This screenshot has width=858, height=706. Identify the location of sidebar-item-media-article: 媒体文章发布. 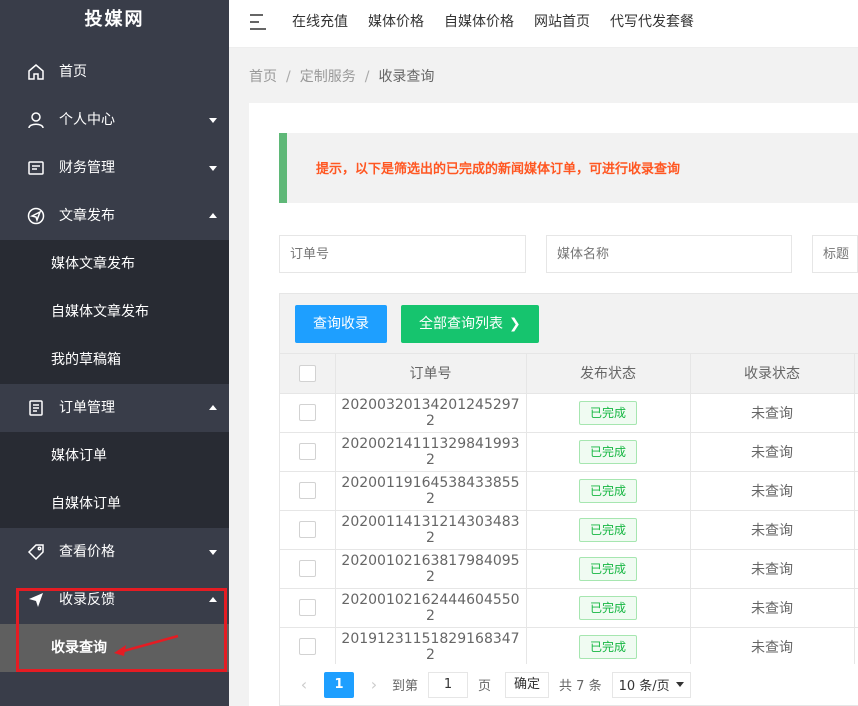
(114, 264).